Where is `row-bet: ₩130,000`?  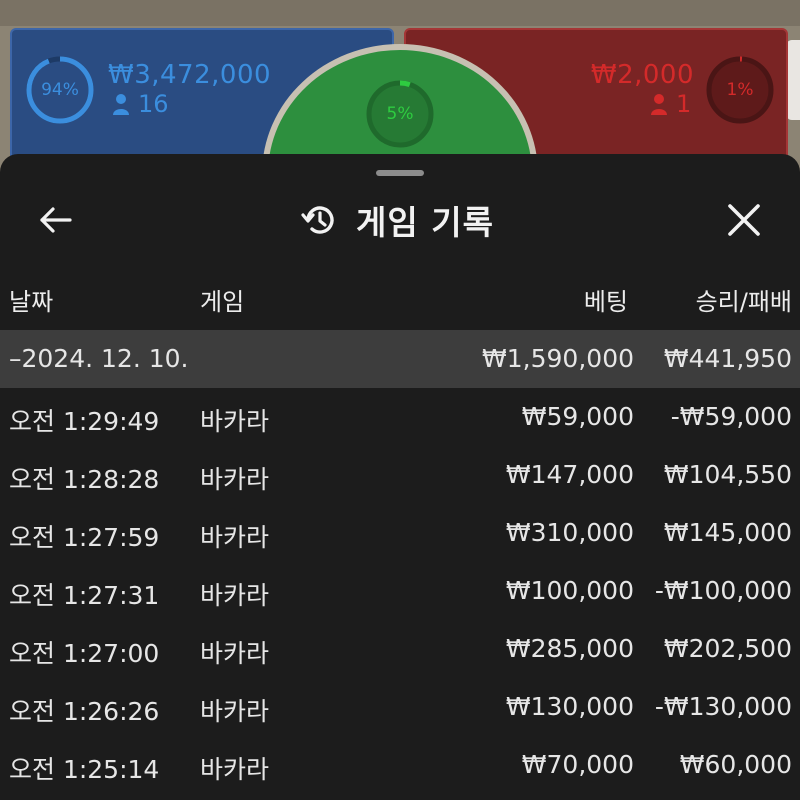
row-bet: ₩130,000 is located at coordinates (569, 706).